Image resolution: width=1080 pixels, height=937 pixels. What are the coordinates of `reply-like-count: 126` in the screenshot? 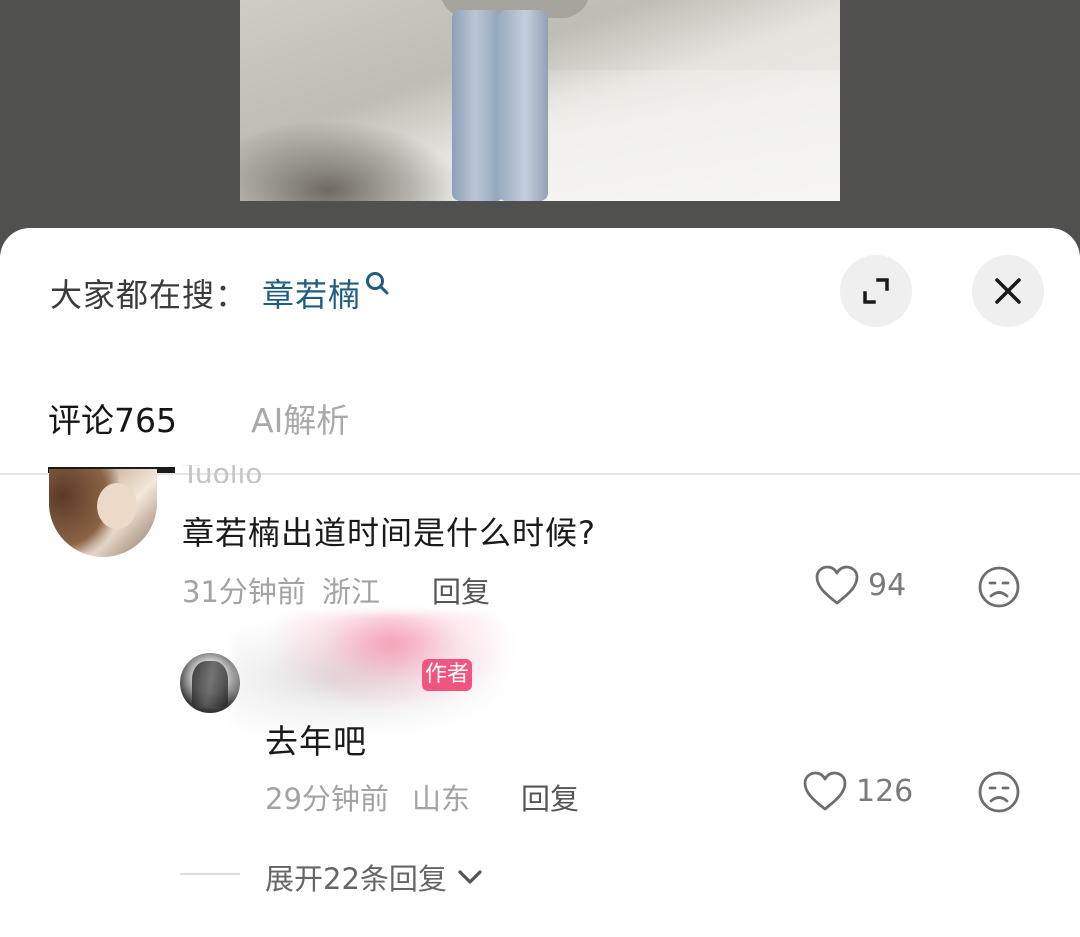 It's located at (885, 791).